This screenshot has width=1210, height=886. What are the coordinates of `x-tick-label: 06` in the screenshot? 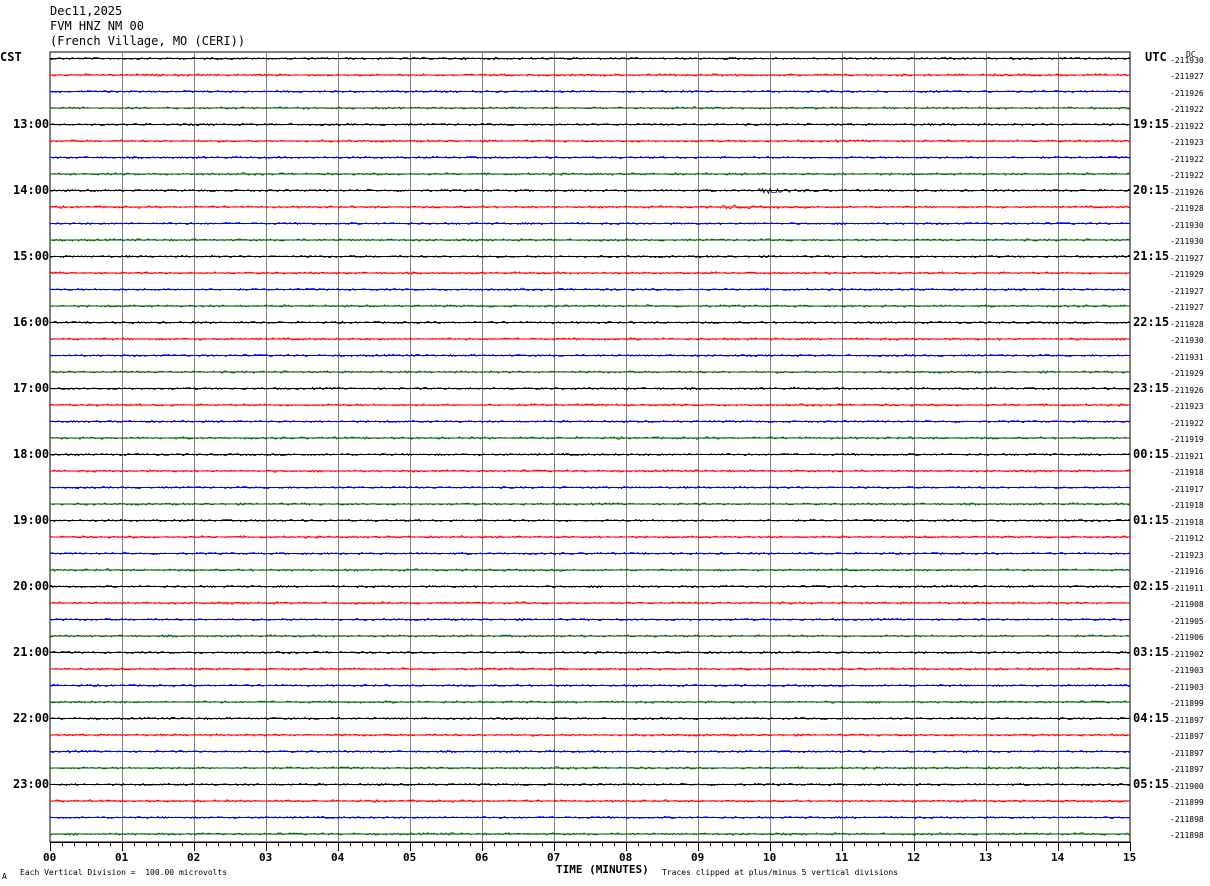 It's located at (482, 857).